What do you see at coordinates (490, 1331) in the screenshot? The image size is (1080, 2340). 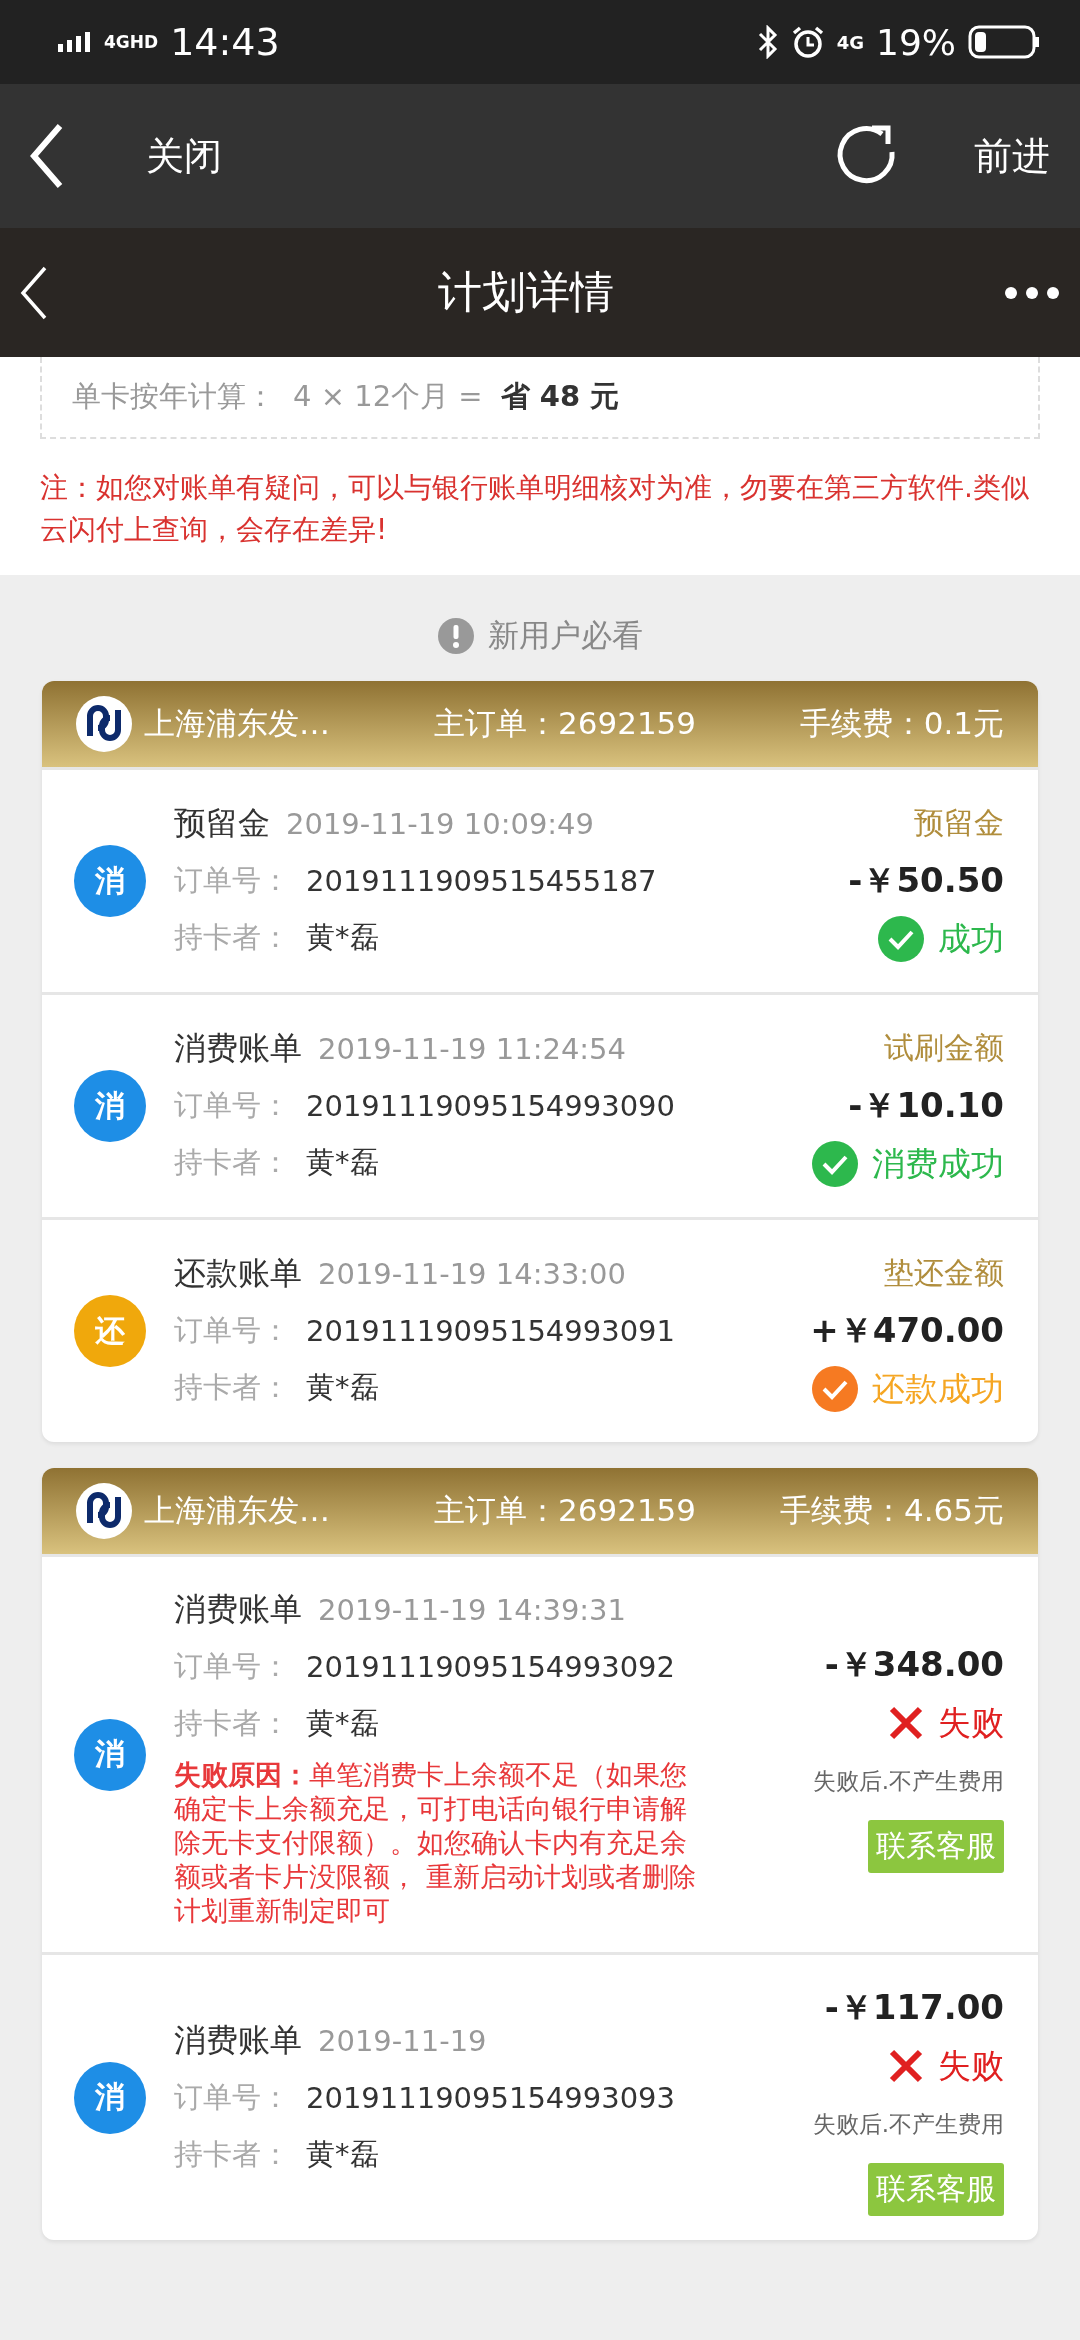 I see `order-number: 20191119095154993091` at bounding box center [490, 1331].